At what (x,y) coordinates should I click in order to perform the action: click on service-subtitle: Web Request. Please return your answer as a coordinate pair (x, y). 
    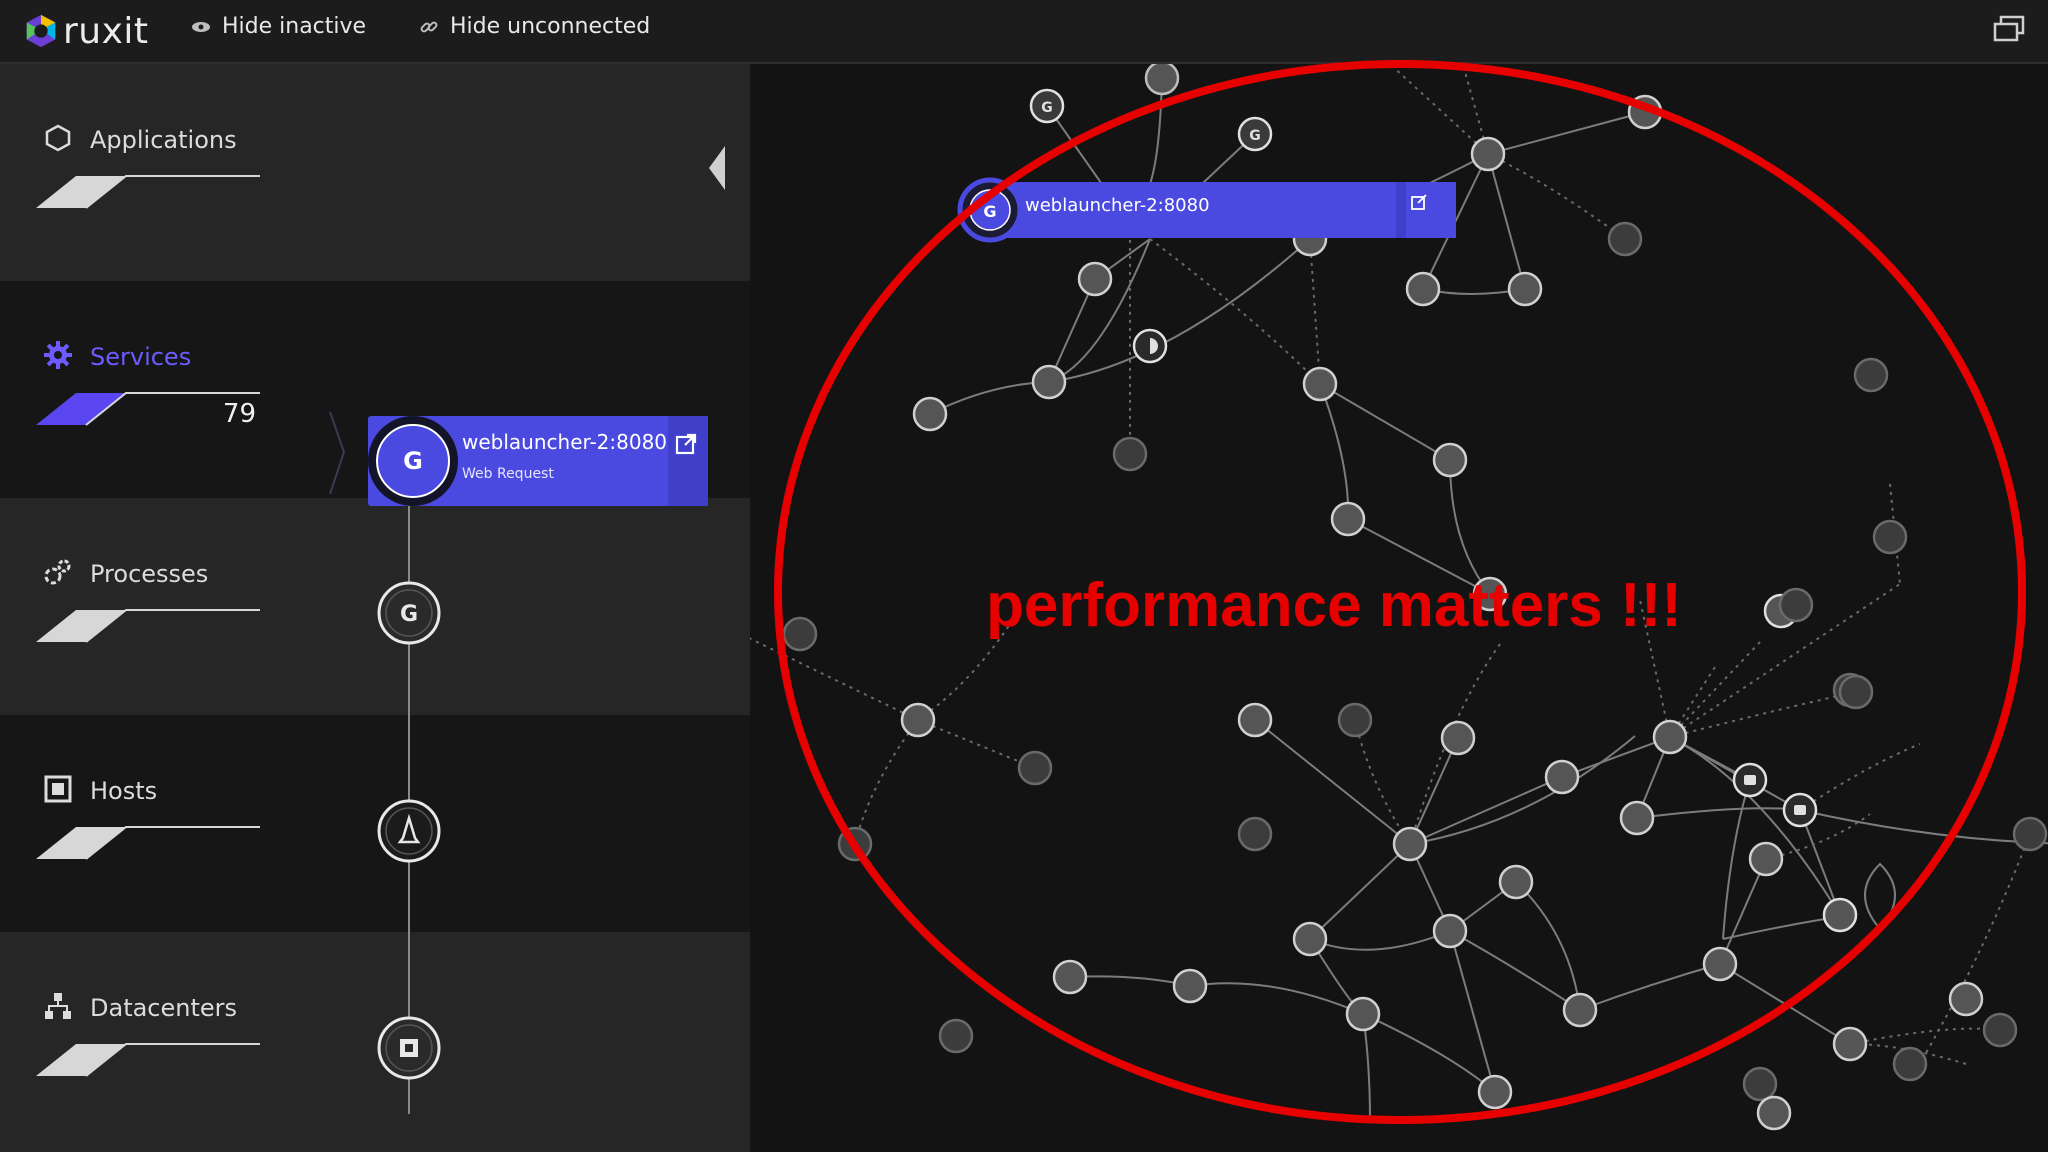
    Looking at the image, I should click on (508, 474).